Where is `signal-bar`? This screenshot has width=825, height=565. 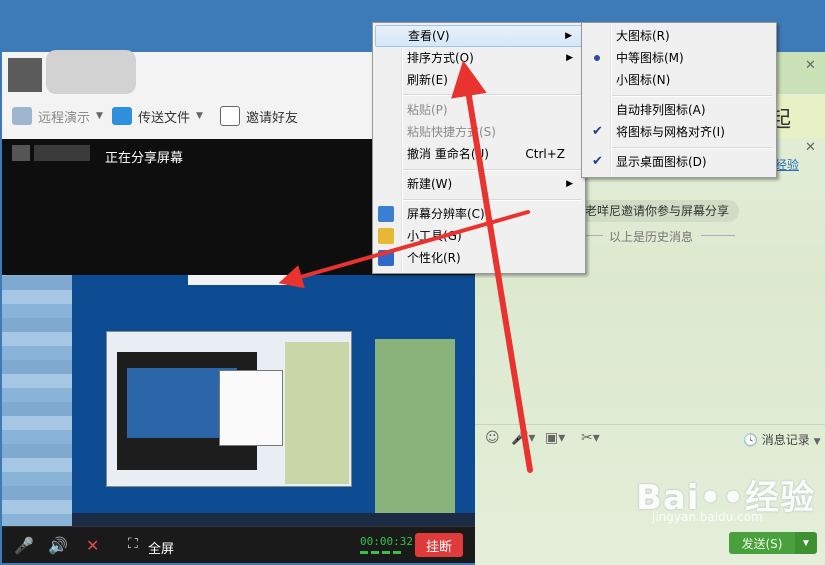 signal-bar is located at coordinates (382, 552).